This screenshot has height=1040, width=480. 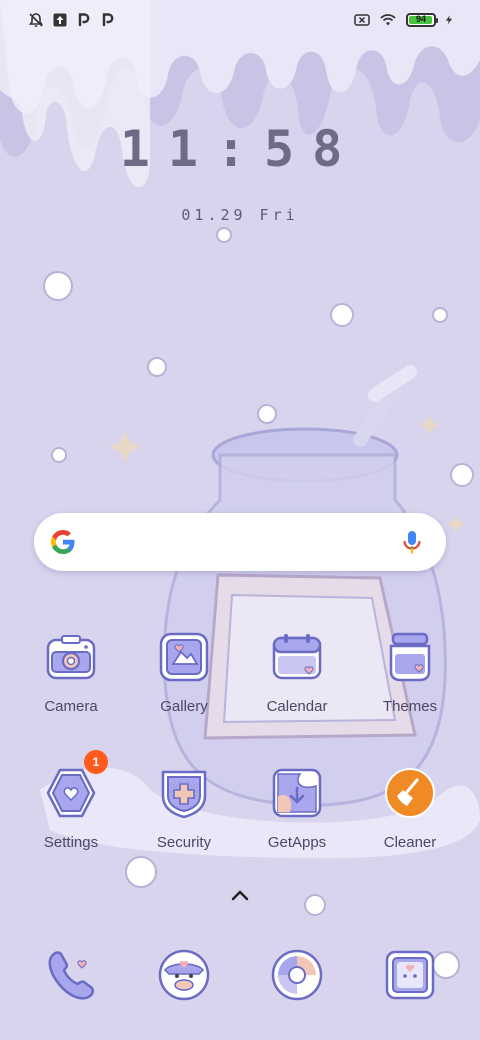 I want to click on app-label: Calendar, so click(x=297, y=706).